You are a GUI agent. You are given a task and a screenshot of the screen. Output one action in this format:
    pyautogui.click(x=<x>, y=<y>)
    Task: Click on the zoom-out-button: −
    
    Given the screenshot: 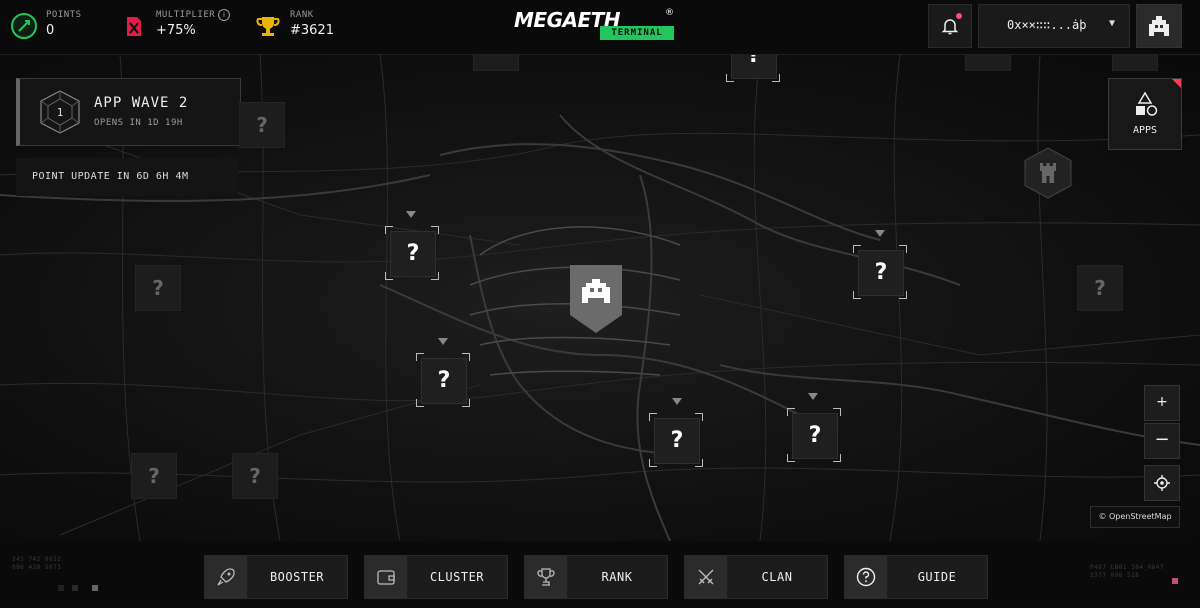 What is the action you would take?
    pyautogui.click(x=1162, y=441)
    